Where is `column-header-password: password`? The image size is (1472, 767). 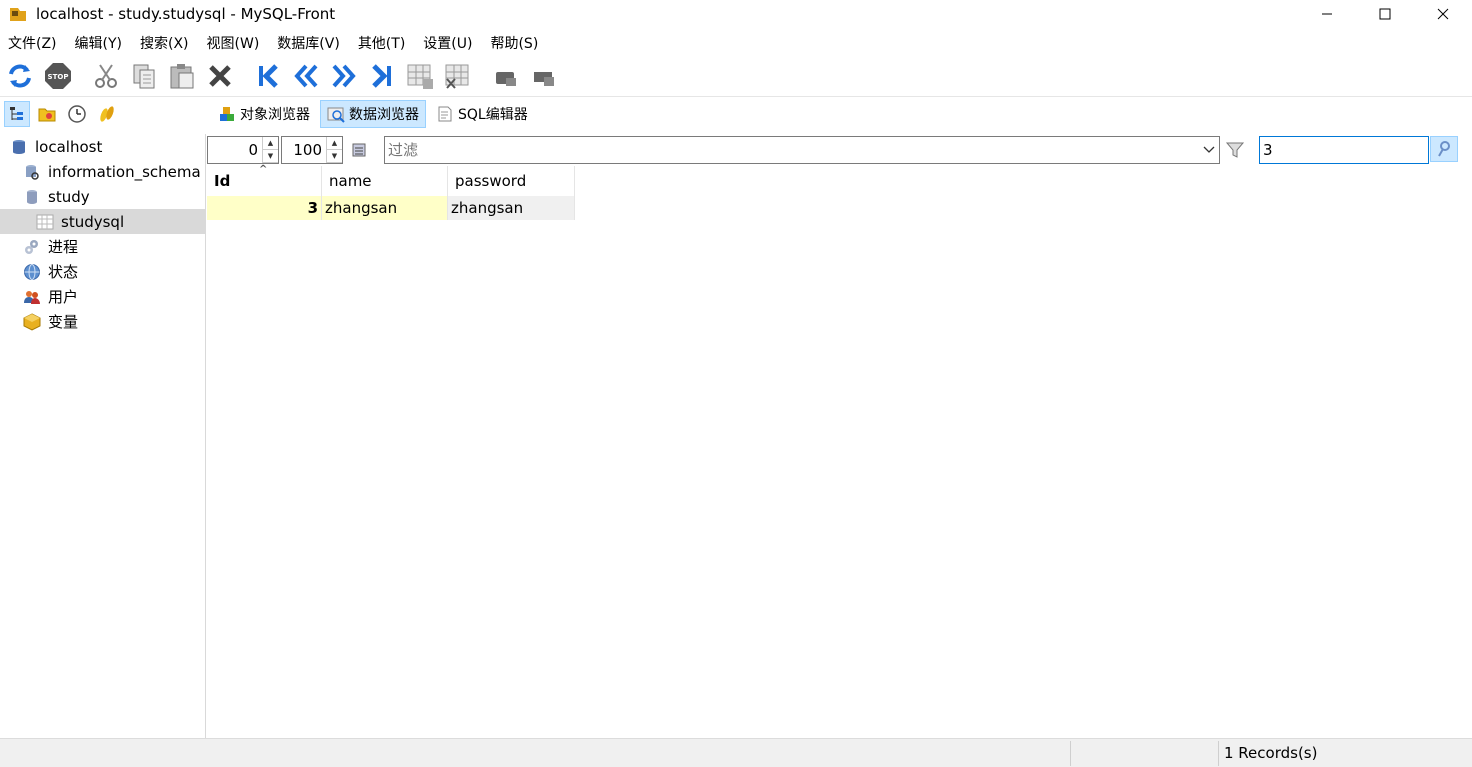
column-header-password: password is located at coordinates (511, 181).